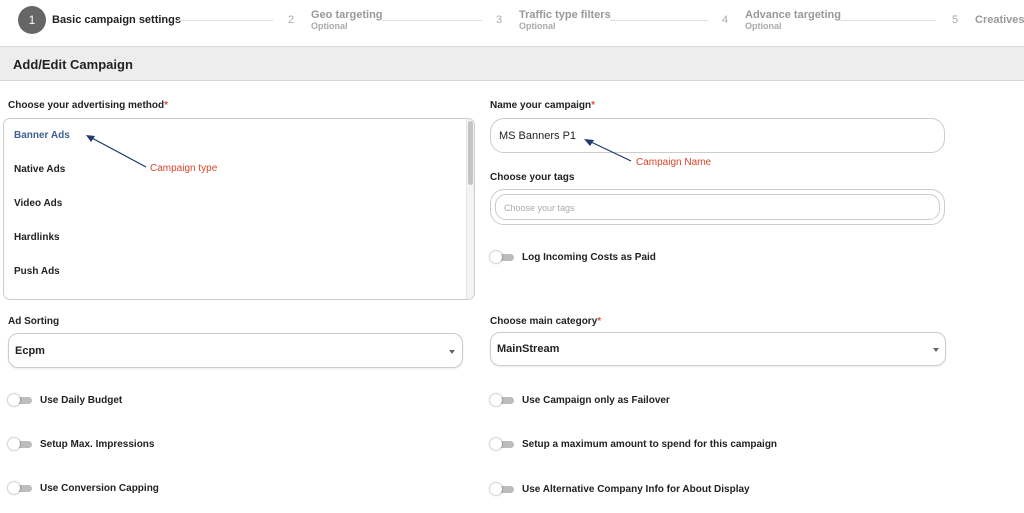 This screenshot has width=1024, height=513. Describe the element at coordinates (97, 444) in the screenshot. I see `max-impressions-label: Setup Max. Impressions` at that location.